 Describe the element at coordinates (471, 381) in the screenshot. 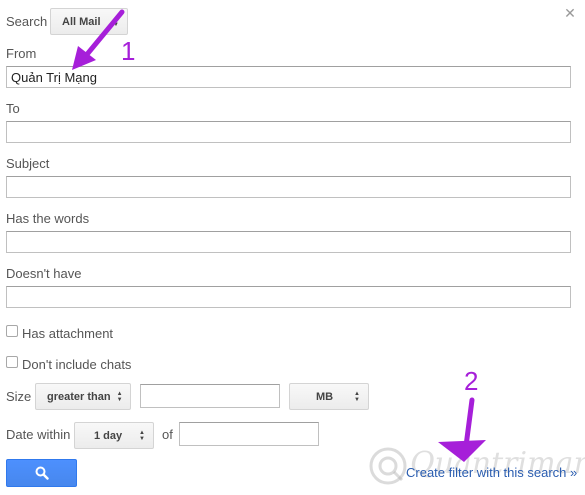

I see `annotation-step-2: 2` at that location.